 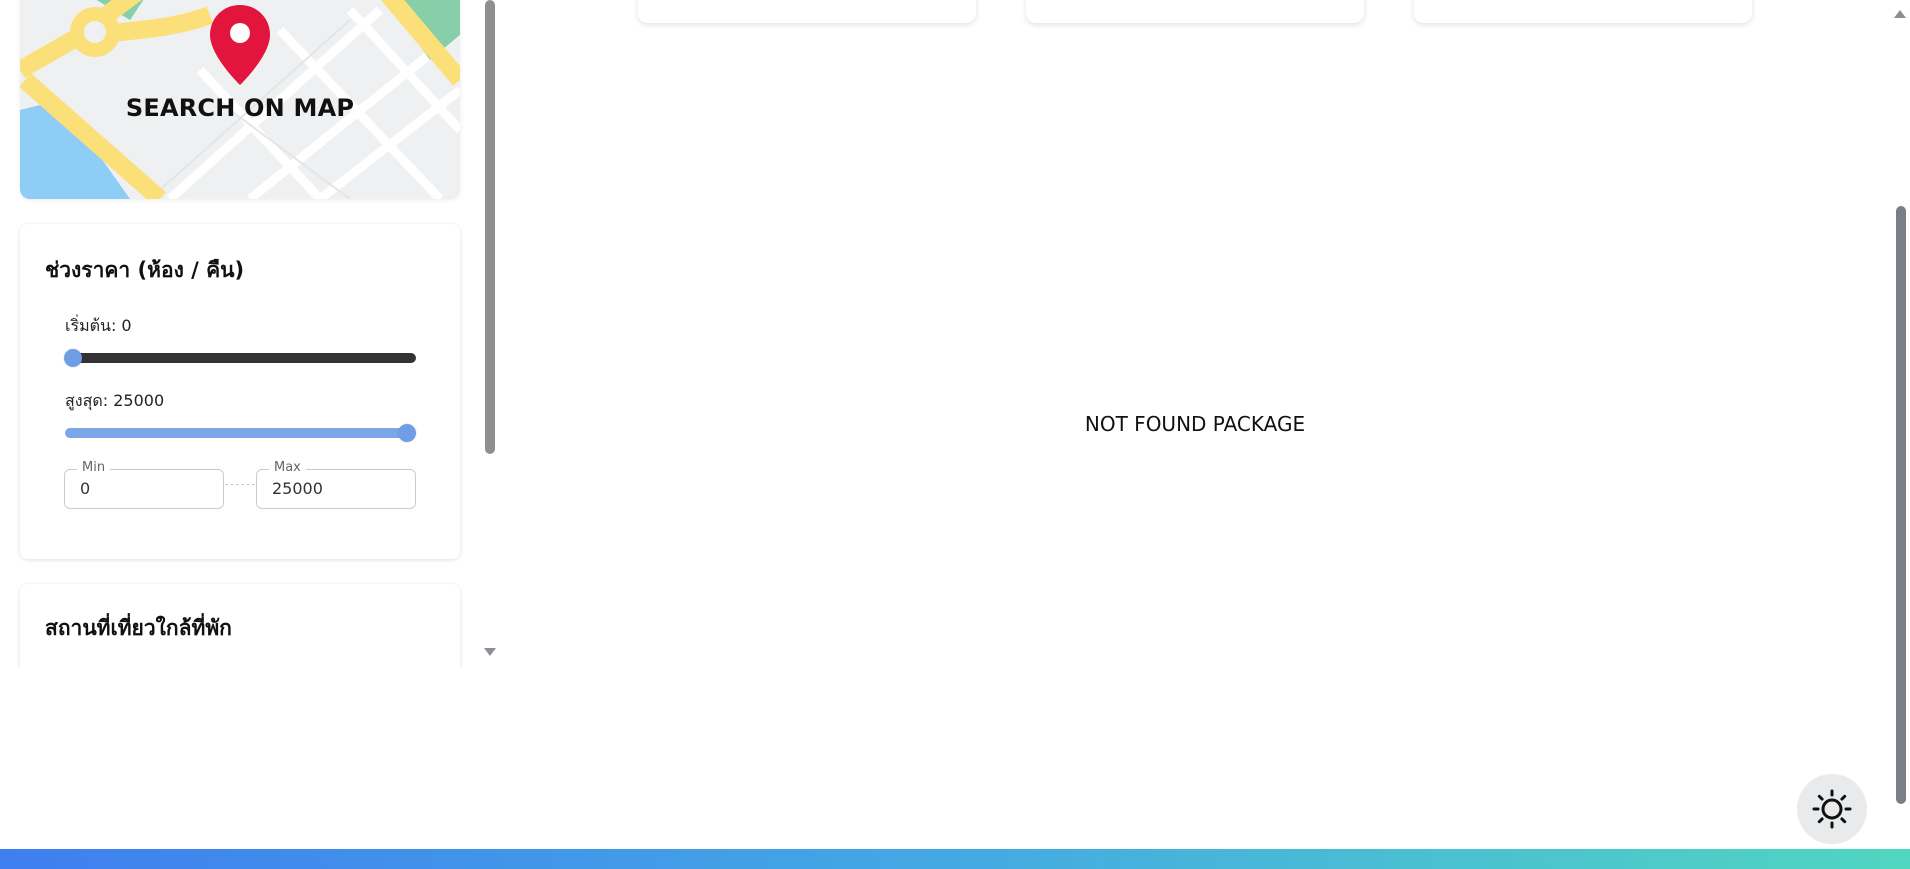 What do you see at coordinates (144, 484) in the screenshot?
I see `min-price-field: Min 0` at bounding box center [144, 484].